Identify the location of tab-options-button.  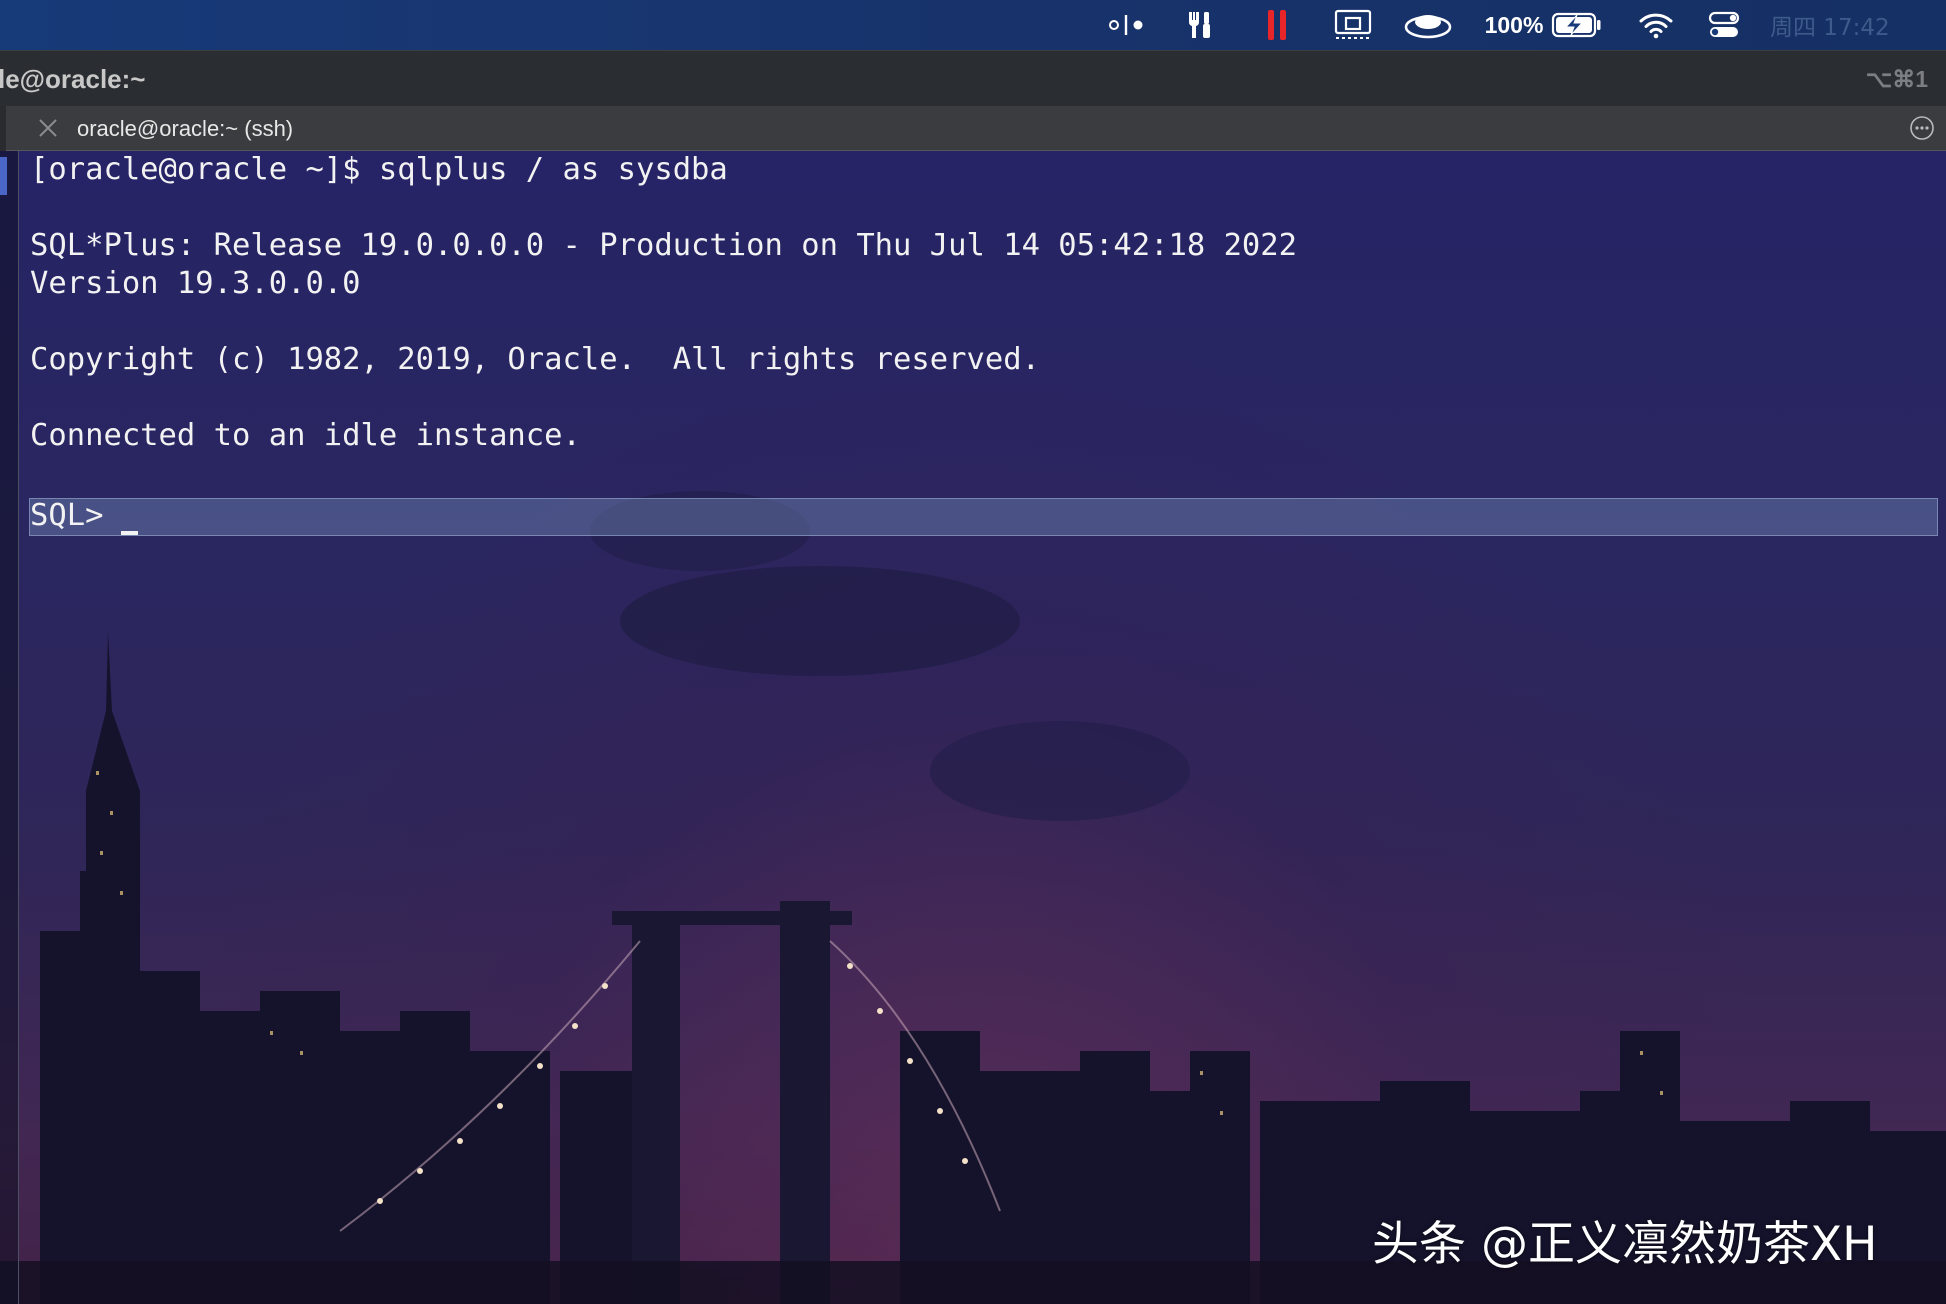
(1922, 128).